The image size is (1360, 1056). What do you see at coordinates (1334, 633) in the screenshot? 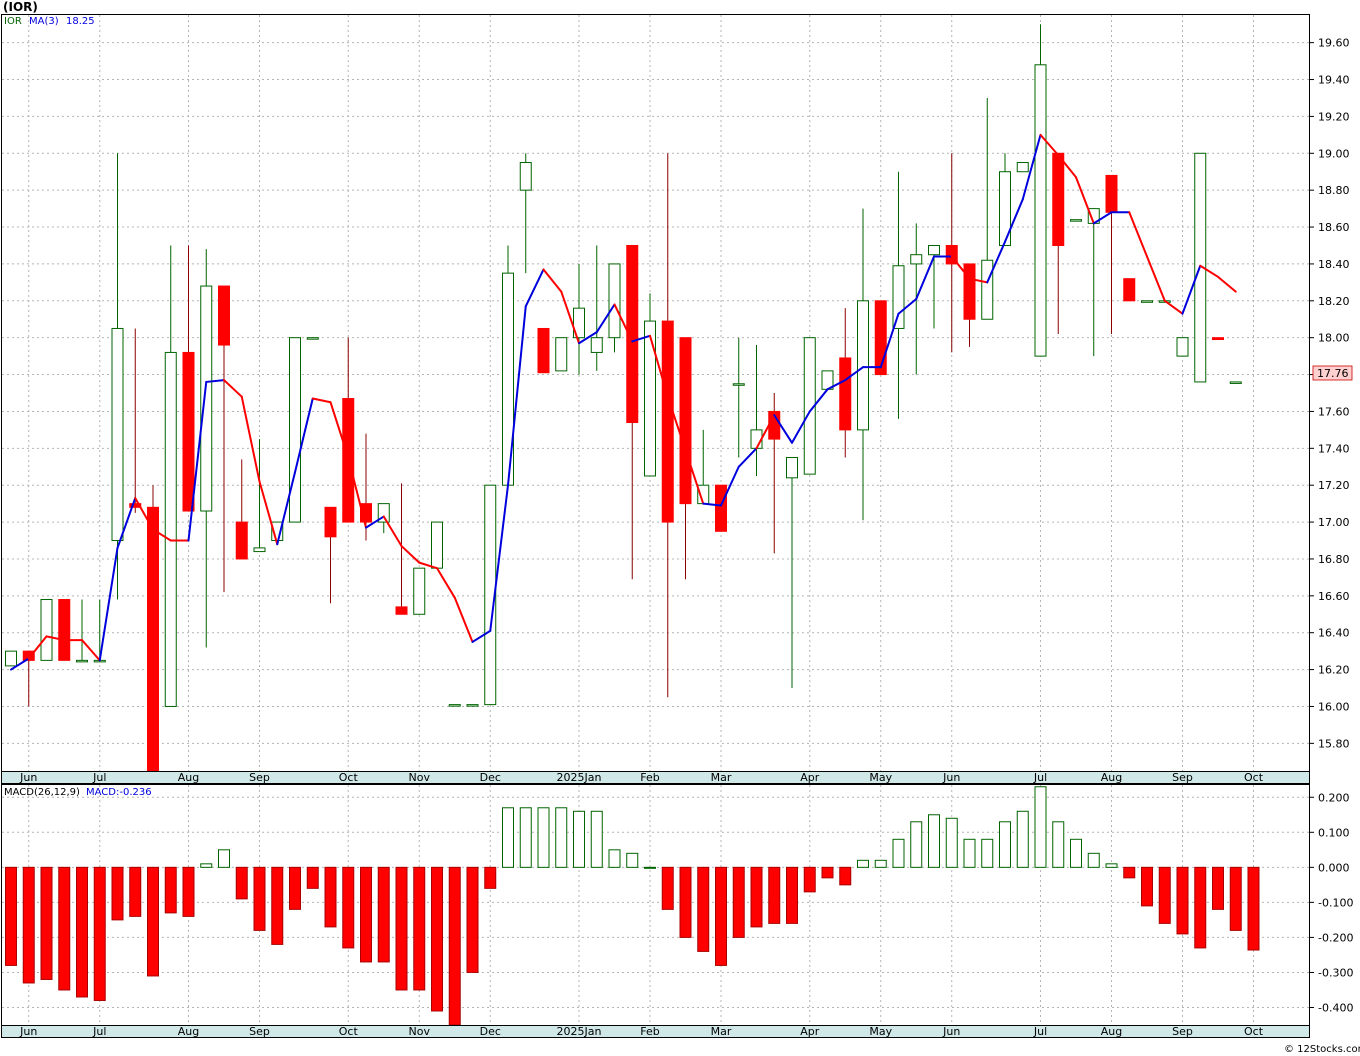
I see `price-y-tick-label: 16.40` at bounding box center [1334, 633].